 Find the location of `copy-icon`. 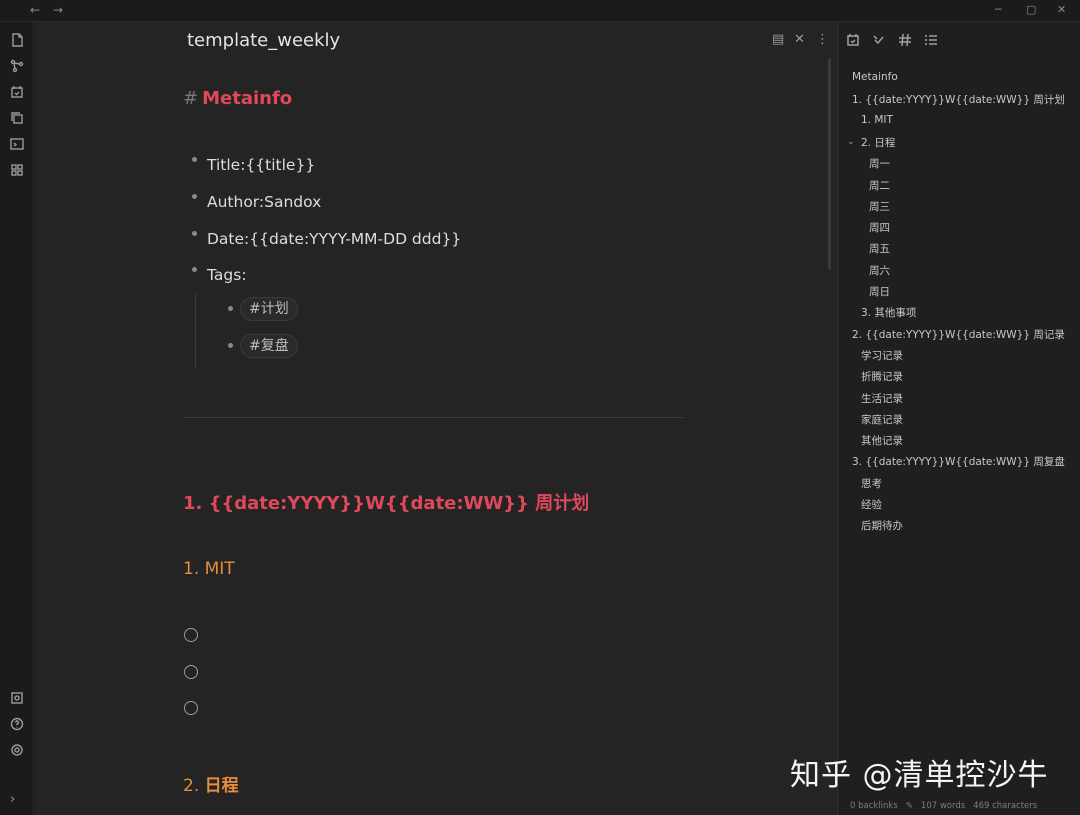

copy-icon is located at coordinates (17, 118).